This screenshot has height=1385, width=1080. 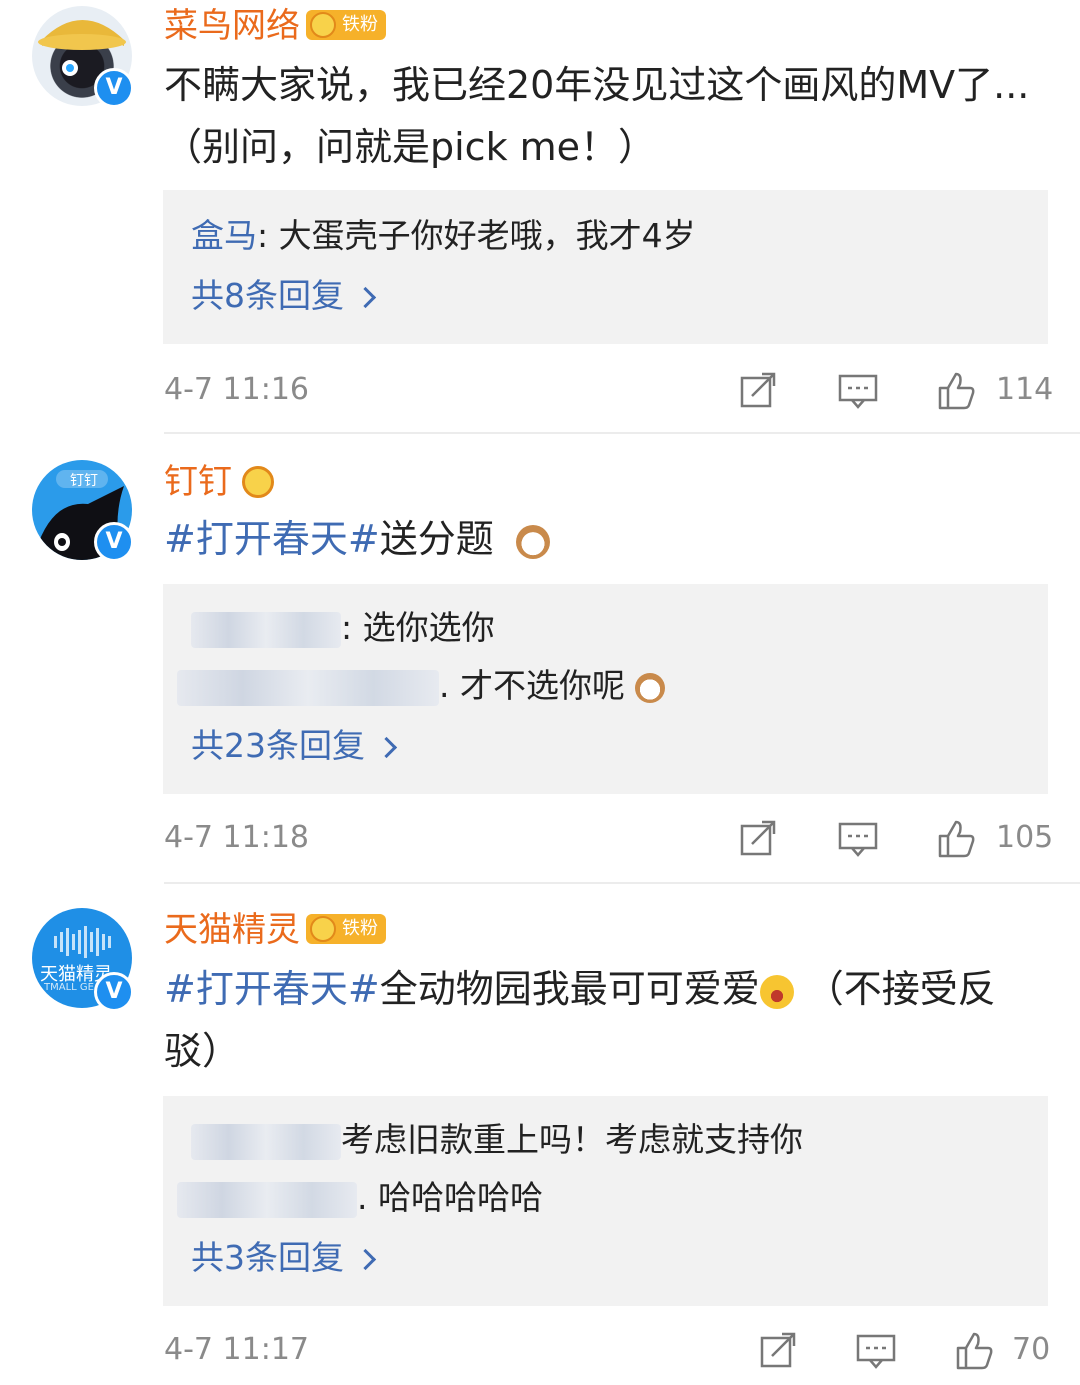 I want to click on reply-line: . 哈哈哈哈哈, so click(x=360, y=1198).